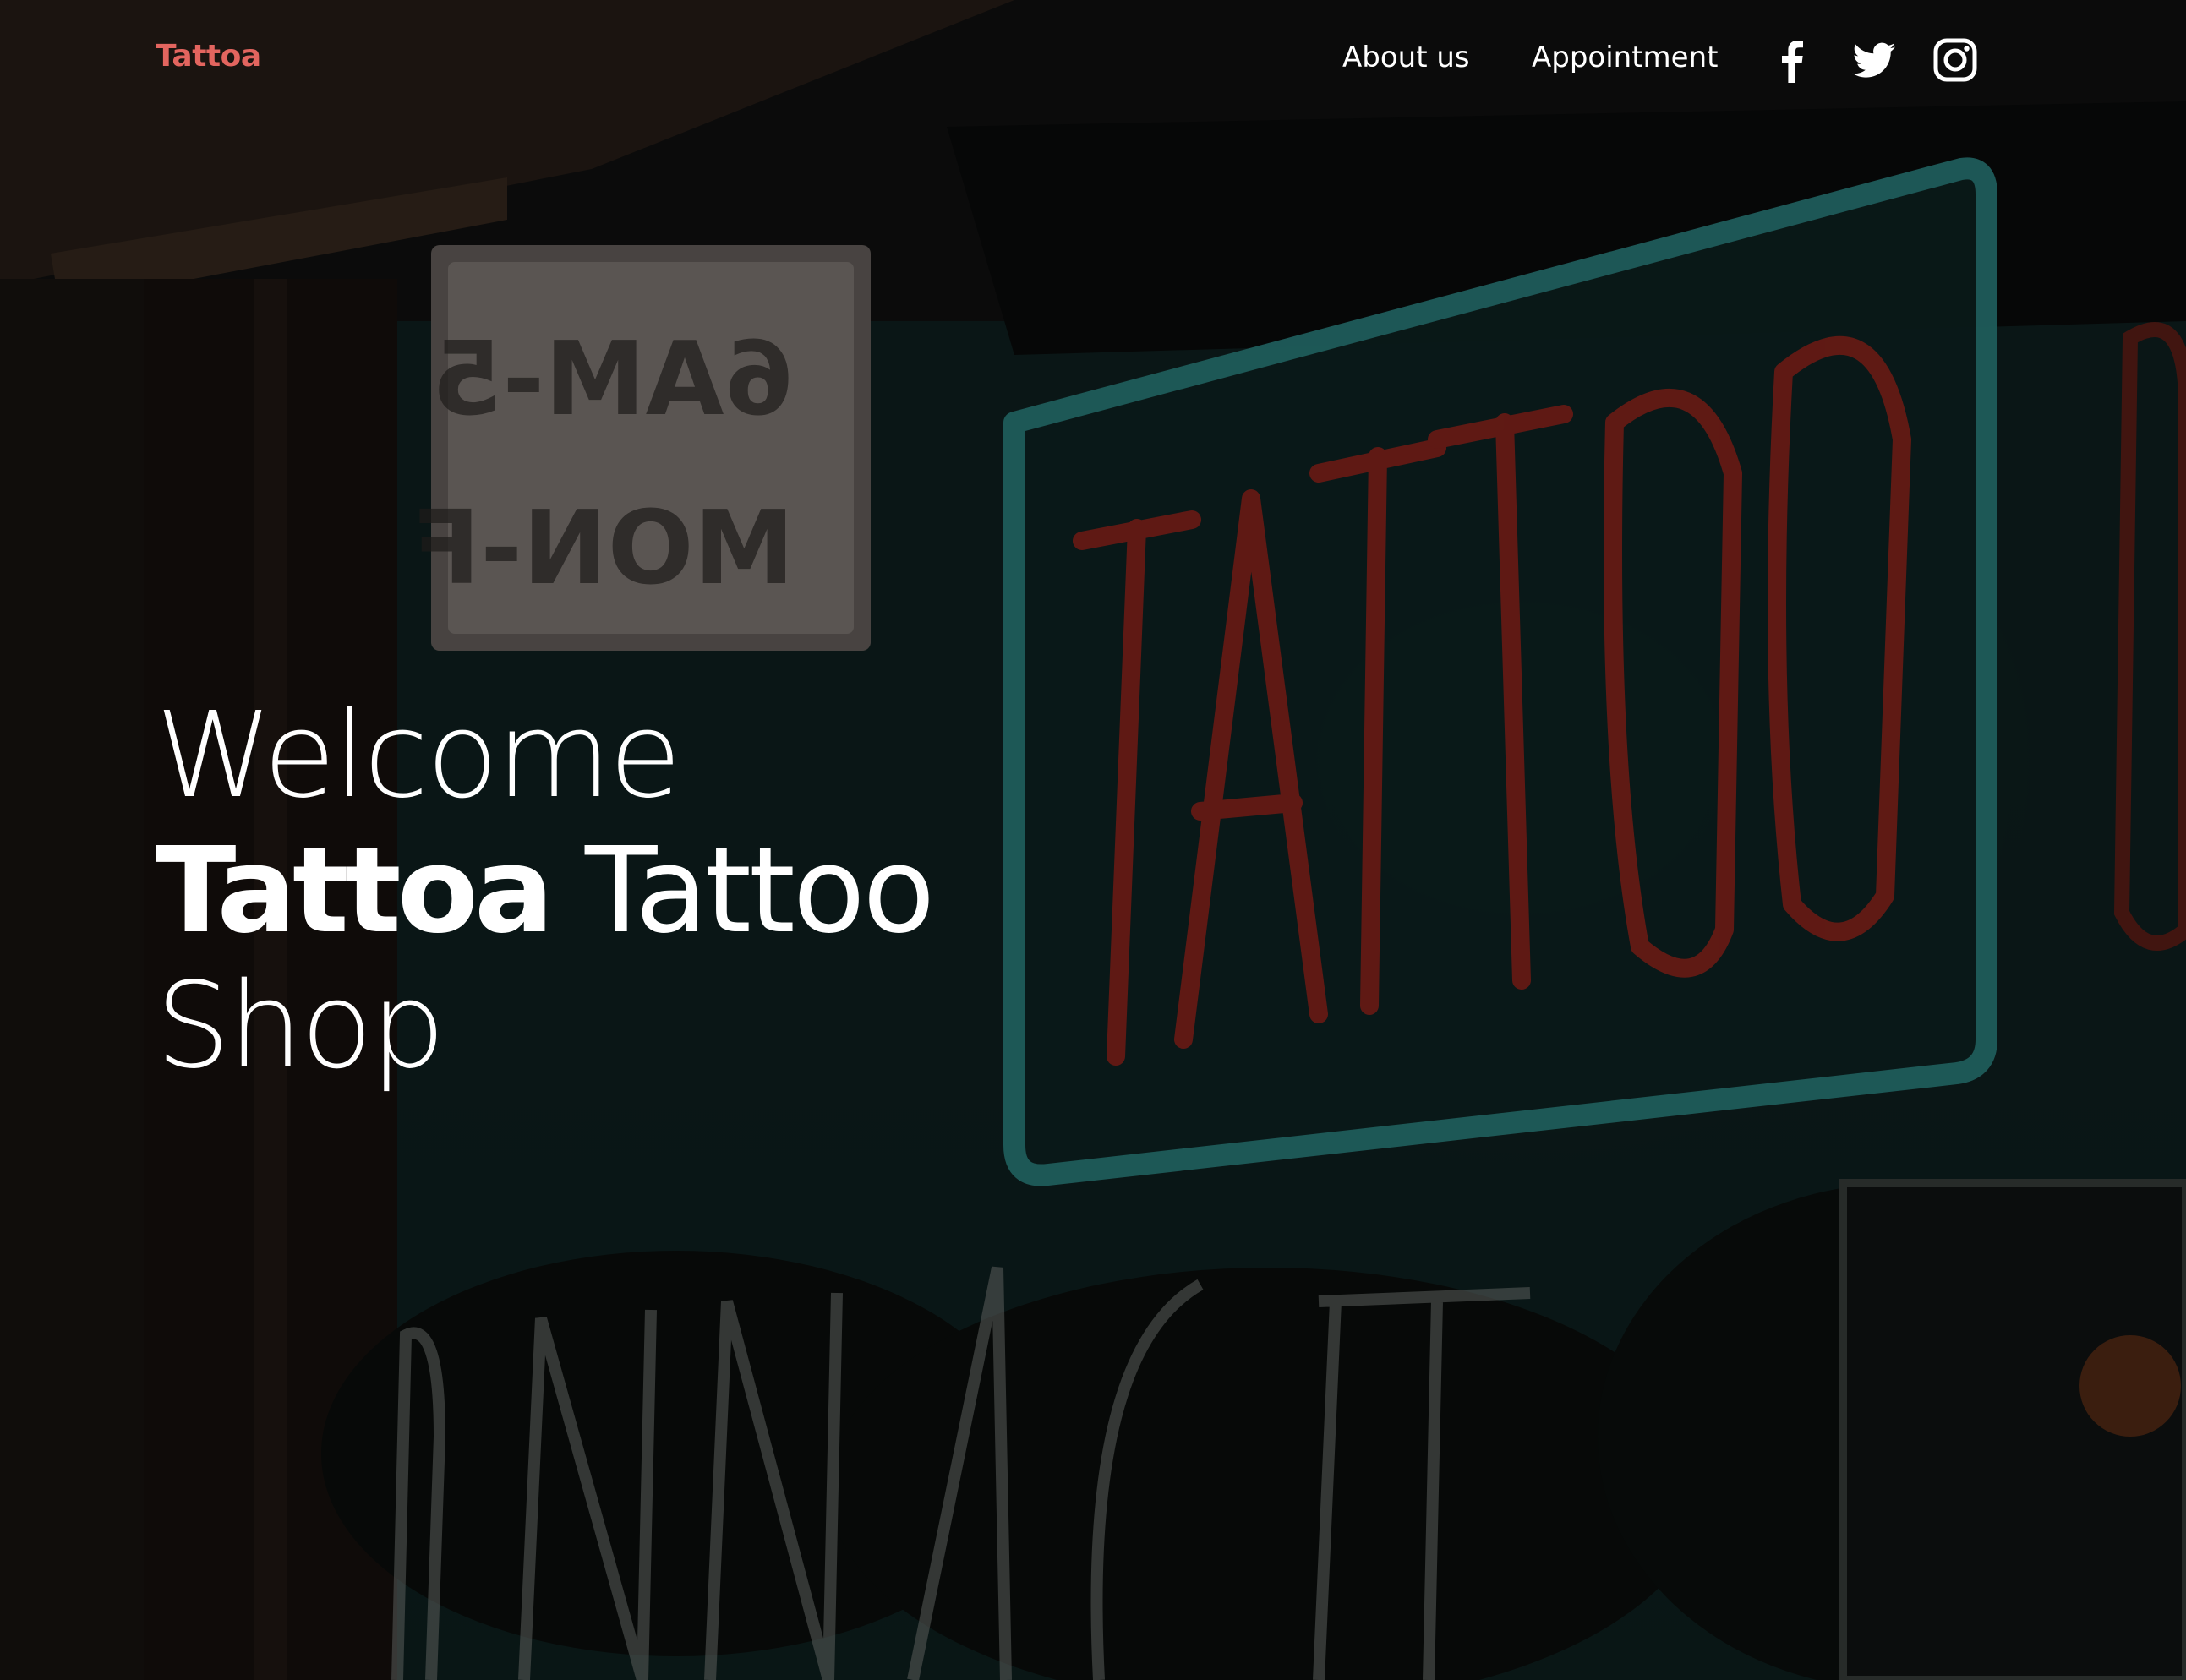 This screenshot has height=1680, width=2186. Describe the element at coordinates (208, 56) in the screenshot. I see `site-logo: Tattoa` at that location.